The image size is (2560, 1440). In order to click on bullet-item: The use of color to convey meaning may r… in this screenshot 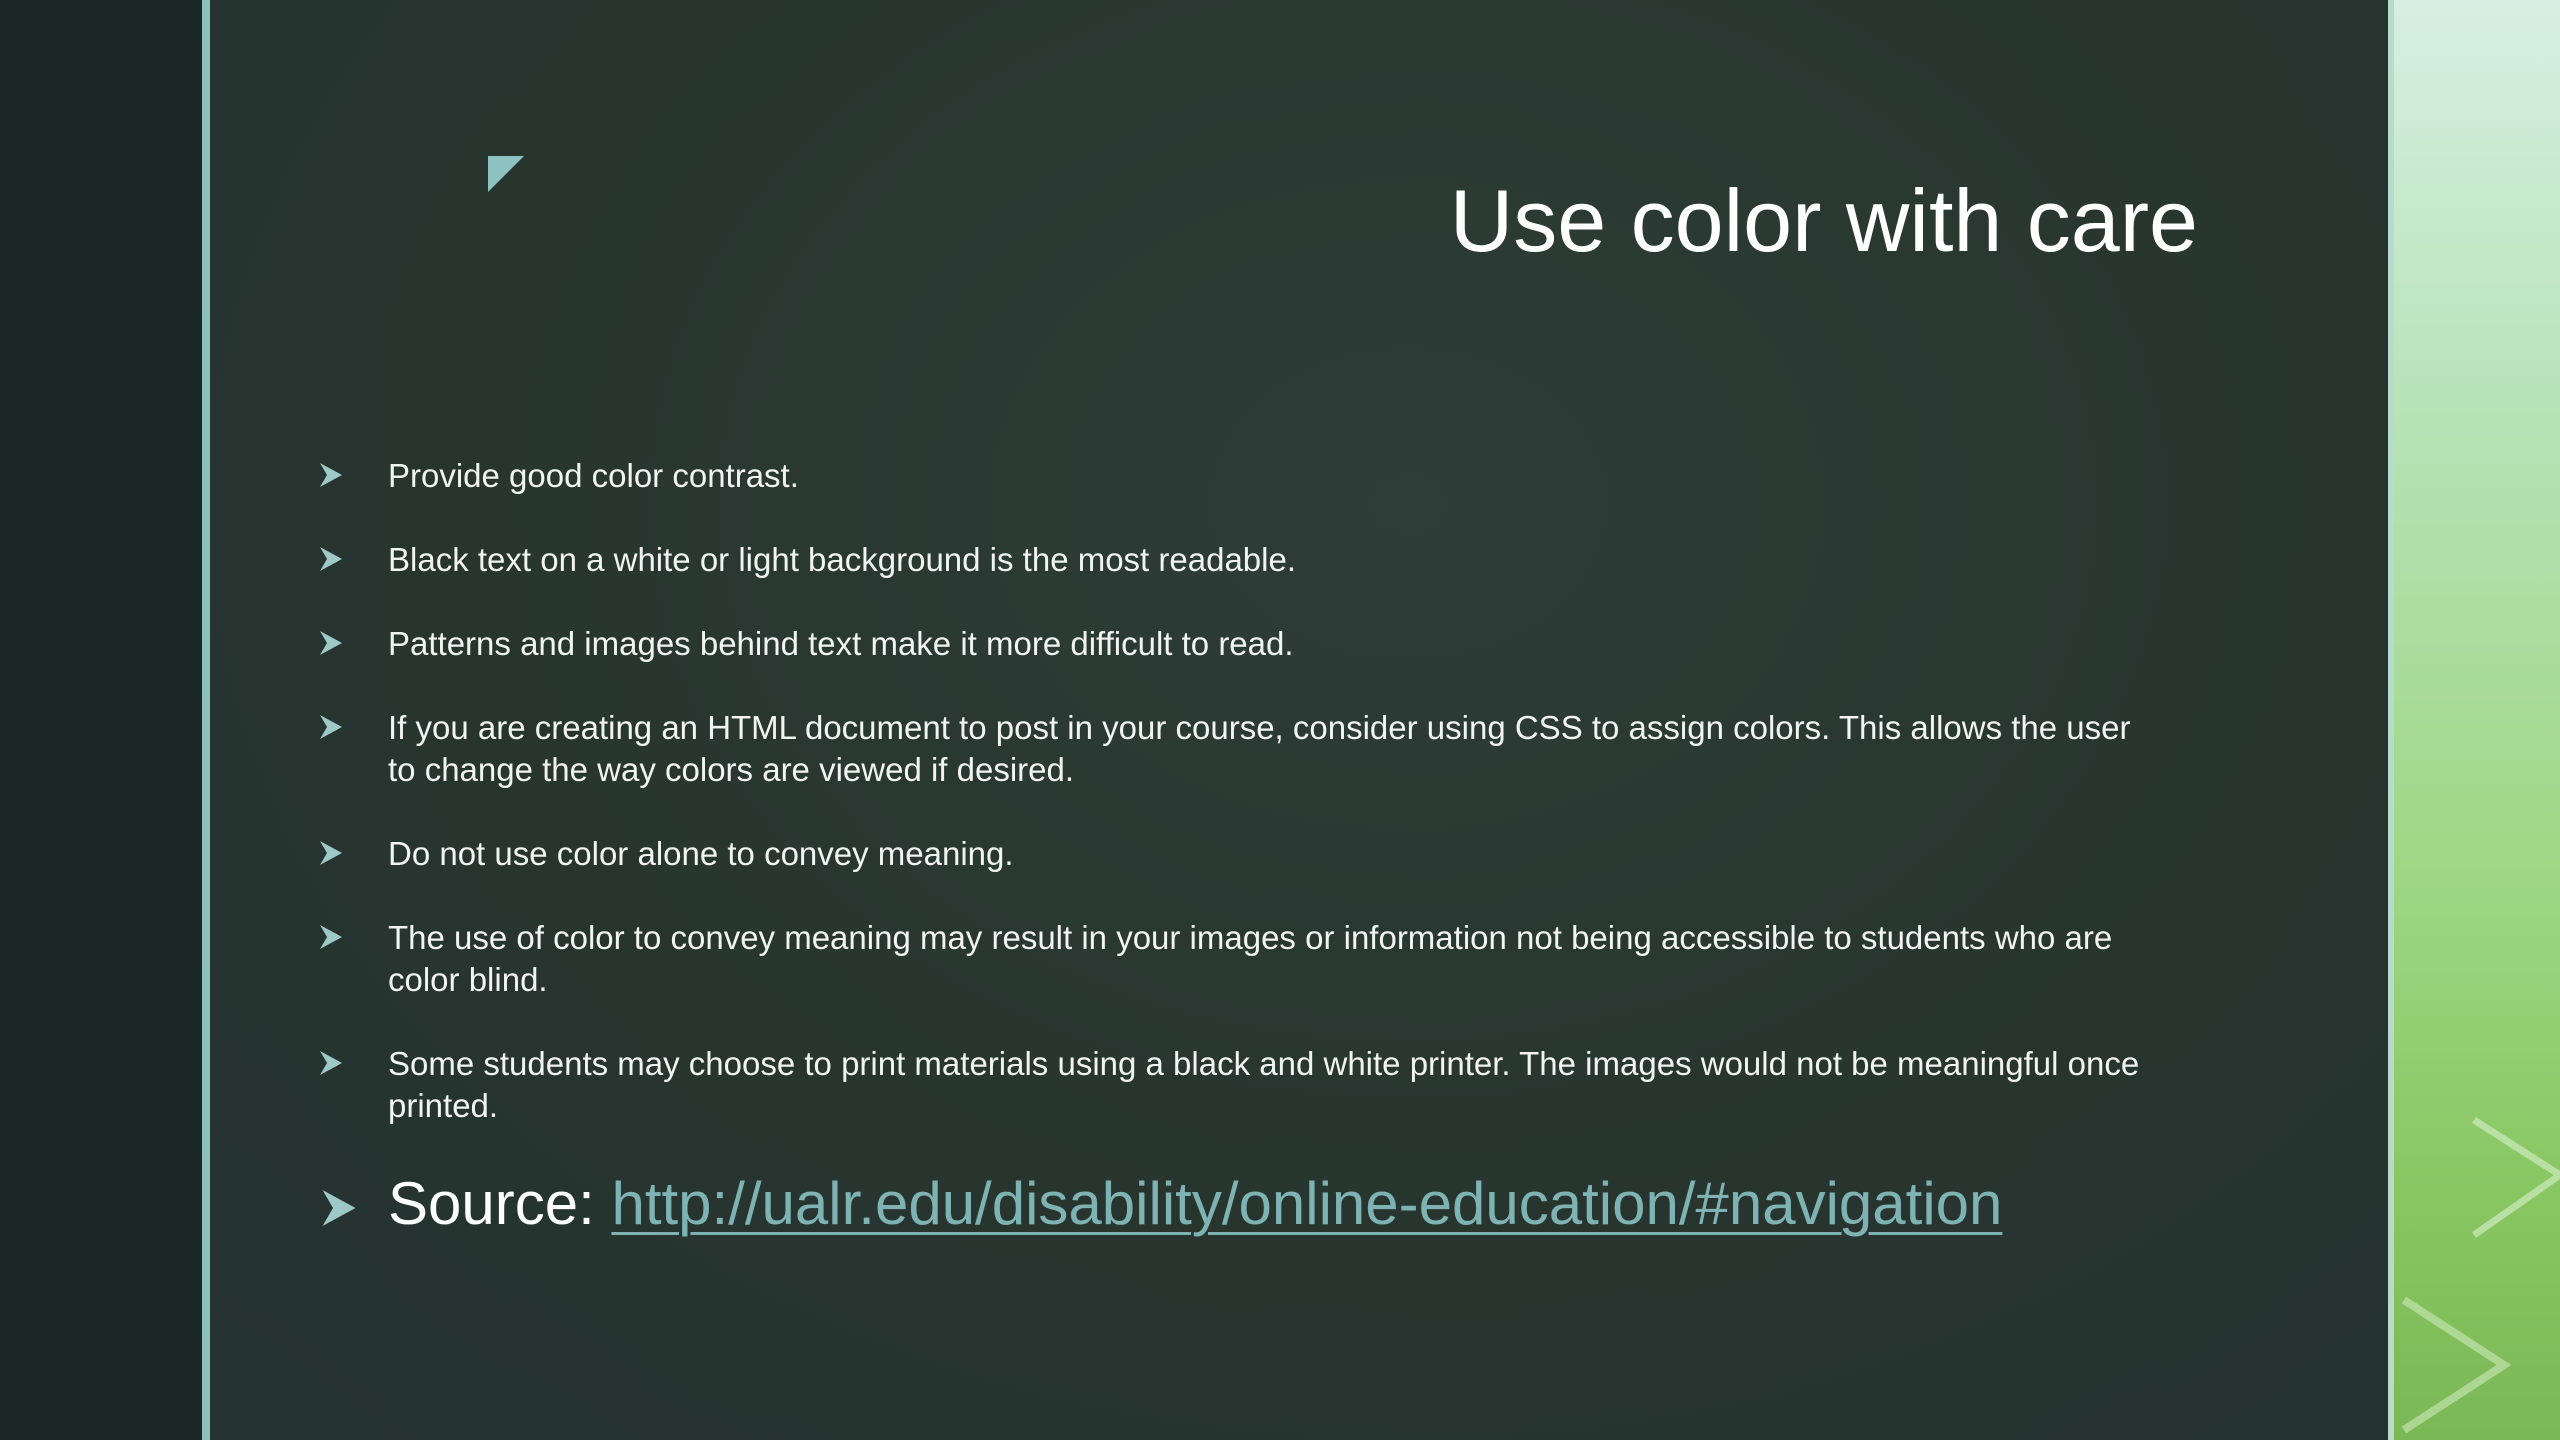, I will do `click(1240, 959)`.